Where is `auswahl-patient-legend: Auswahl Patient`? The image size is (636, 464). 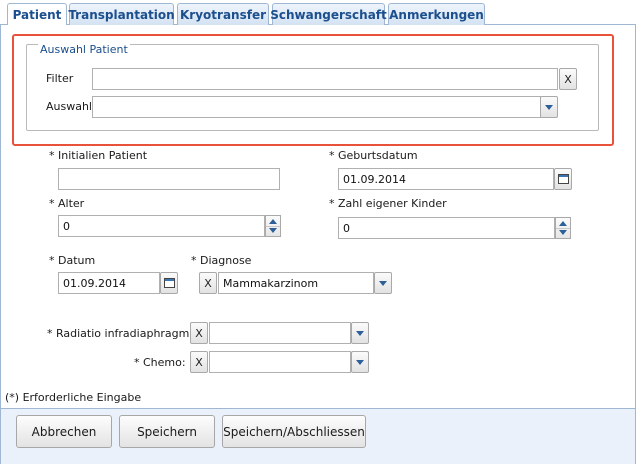 auswahl-patient-legend: Auswahl Patient is located at coordinates (84, 49).